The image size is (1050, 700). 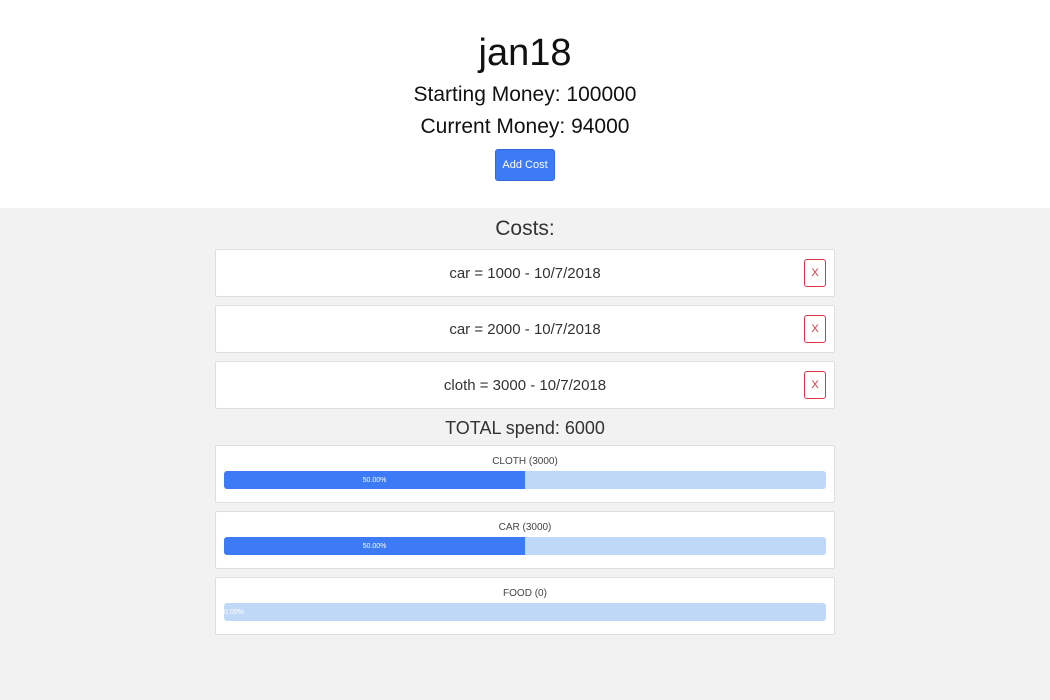 What do you see at coordinates (525, 527) in the screenshot?
I see `category-label: CAR (3000)` at bounding box center [525, 527].